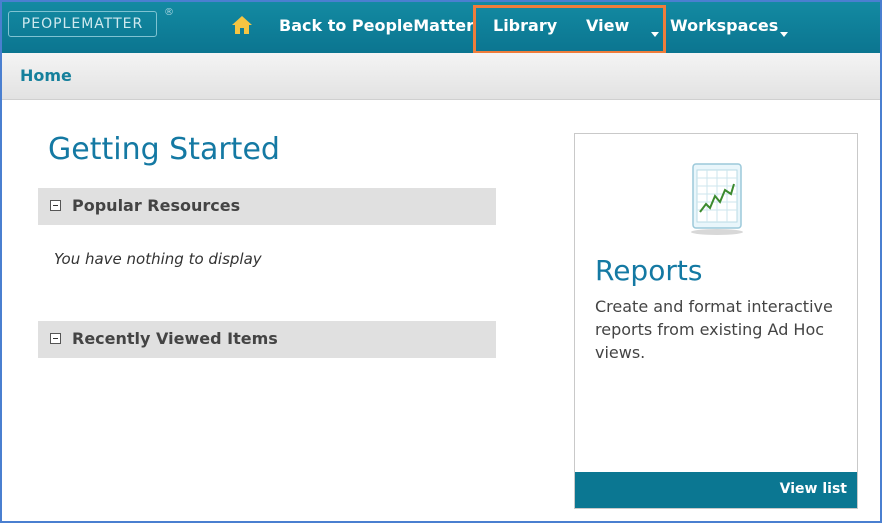 Image resolution: width=882 pixels, height=523 pixels. What do you see at coordinates (164, 149) in the screenshot?
I see `page-title: Getting Started` at bounding box center [164, 149].